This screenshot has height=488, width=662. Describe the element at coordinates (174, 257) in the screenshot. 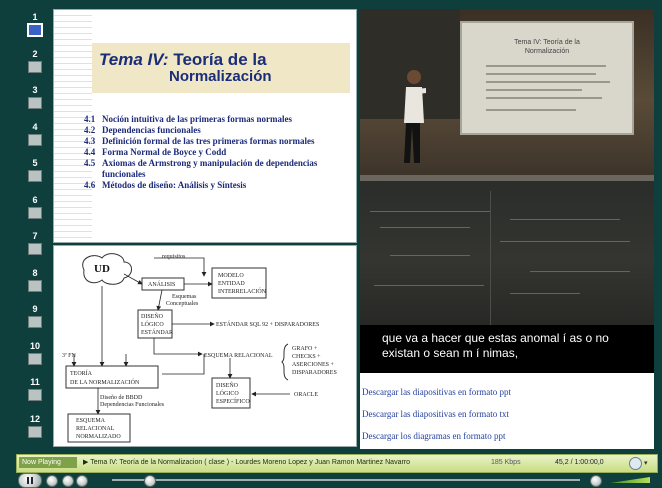

I see `requisitos-label: requisitos` at that location.